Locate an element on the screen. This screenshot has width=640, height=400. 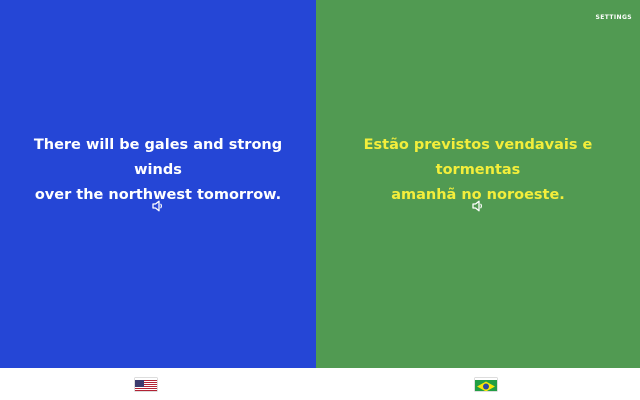
source-speaker-icon is located at coordinates (158, 206).